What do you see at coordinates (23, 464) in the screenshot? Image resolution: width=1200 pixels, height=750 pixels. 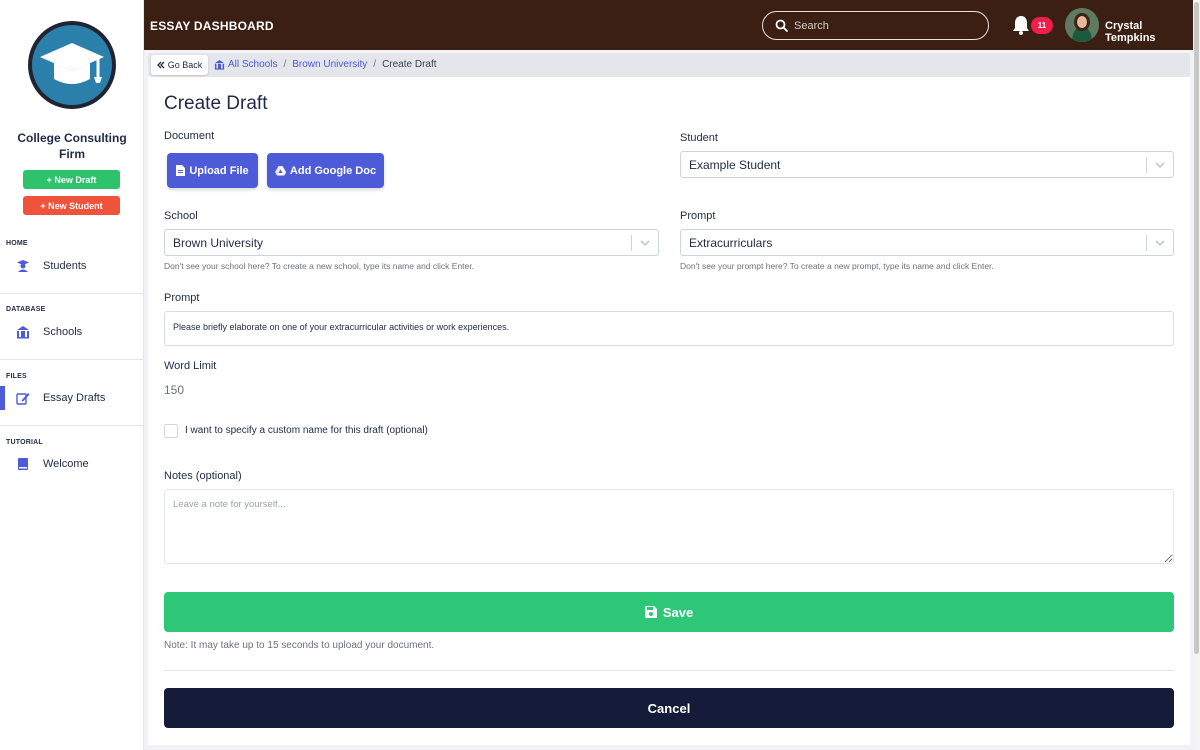 I see `book-icon` at bounding box center [23, 464].